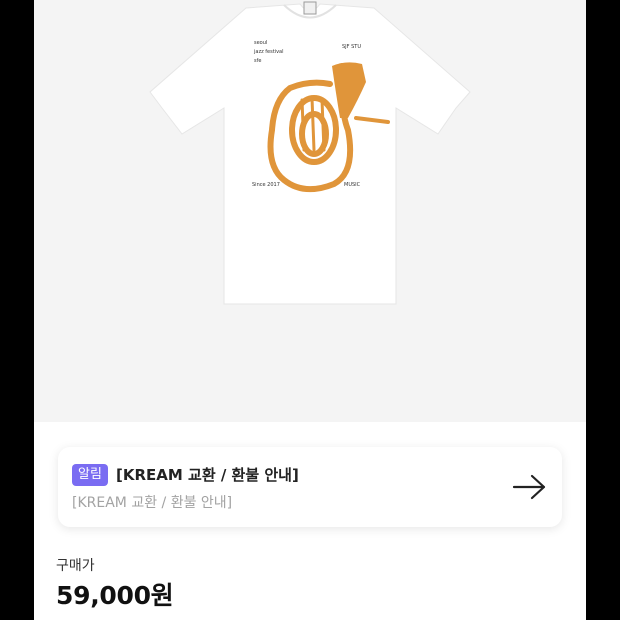  Describe the element at coordinates (257, 61) in the screenshot. I see `print-line-3: sfe` at that location.